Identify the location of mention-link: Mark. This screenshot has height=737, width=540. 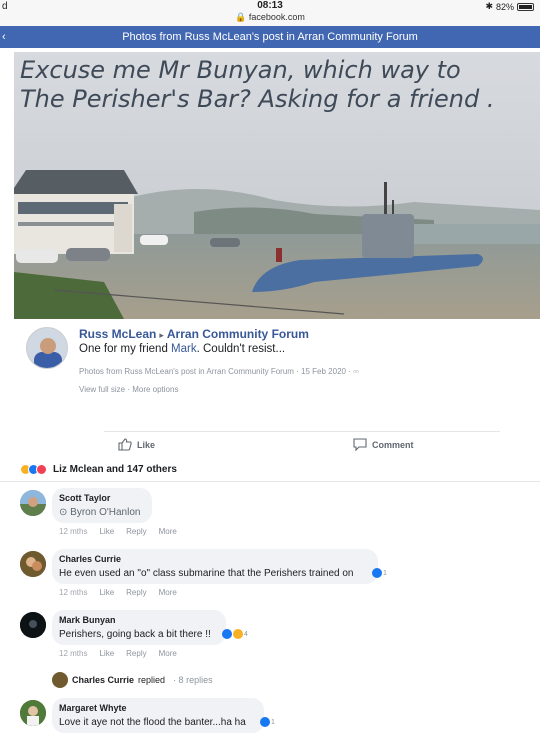
(184, 349).